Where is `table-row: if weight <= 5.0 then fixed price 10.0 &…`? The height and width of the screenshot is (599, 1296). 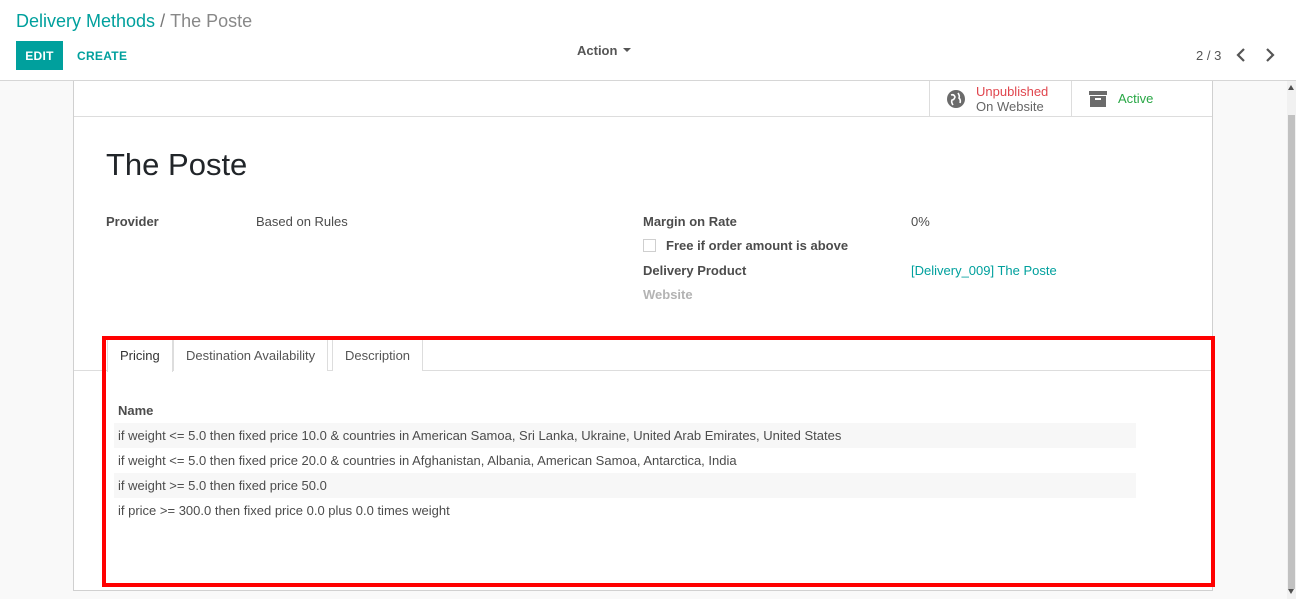
table-row: if weight <= 5.0 then fixed price 10.0 &… is located at coordinates (625, 435).